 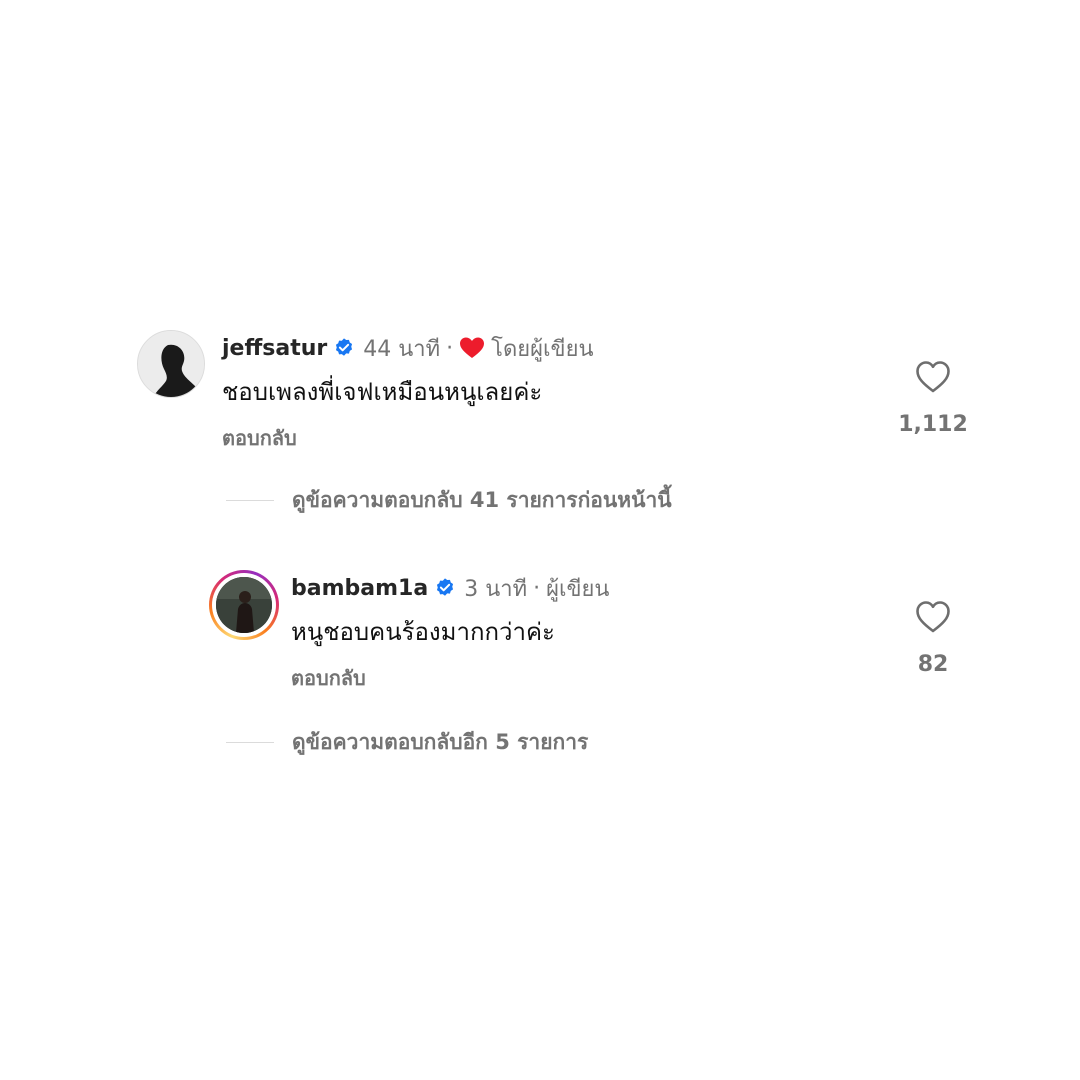 What do you see at coordinates (423, 632) in the screenshot?
I see `comment-text: หนูชอบคนร้องมากกว่าค่ะ` at bounding box center [423, 632].